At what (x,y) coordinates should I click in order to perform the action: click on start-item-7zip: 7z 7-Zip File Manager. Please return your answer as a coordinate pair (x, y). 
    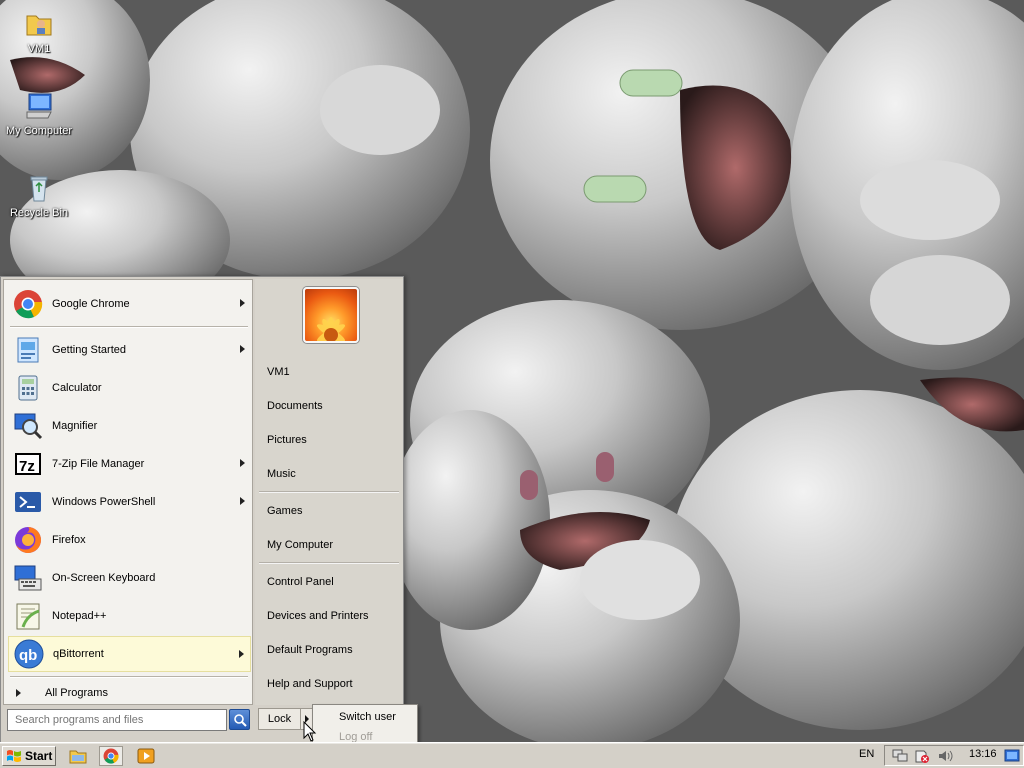
    Looking at the image, I should click on (129, 464).